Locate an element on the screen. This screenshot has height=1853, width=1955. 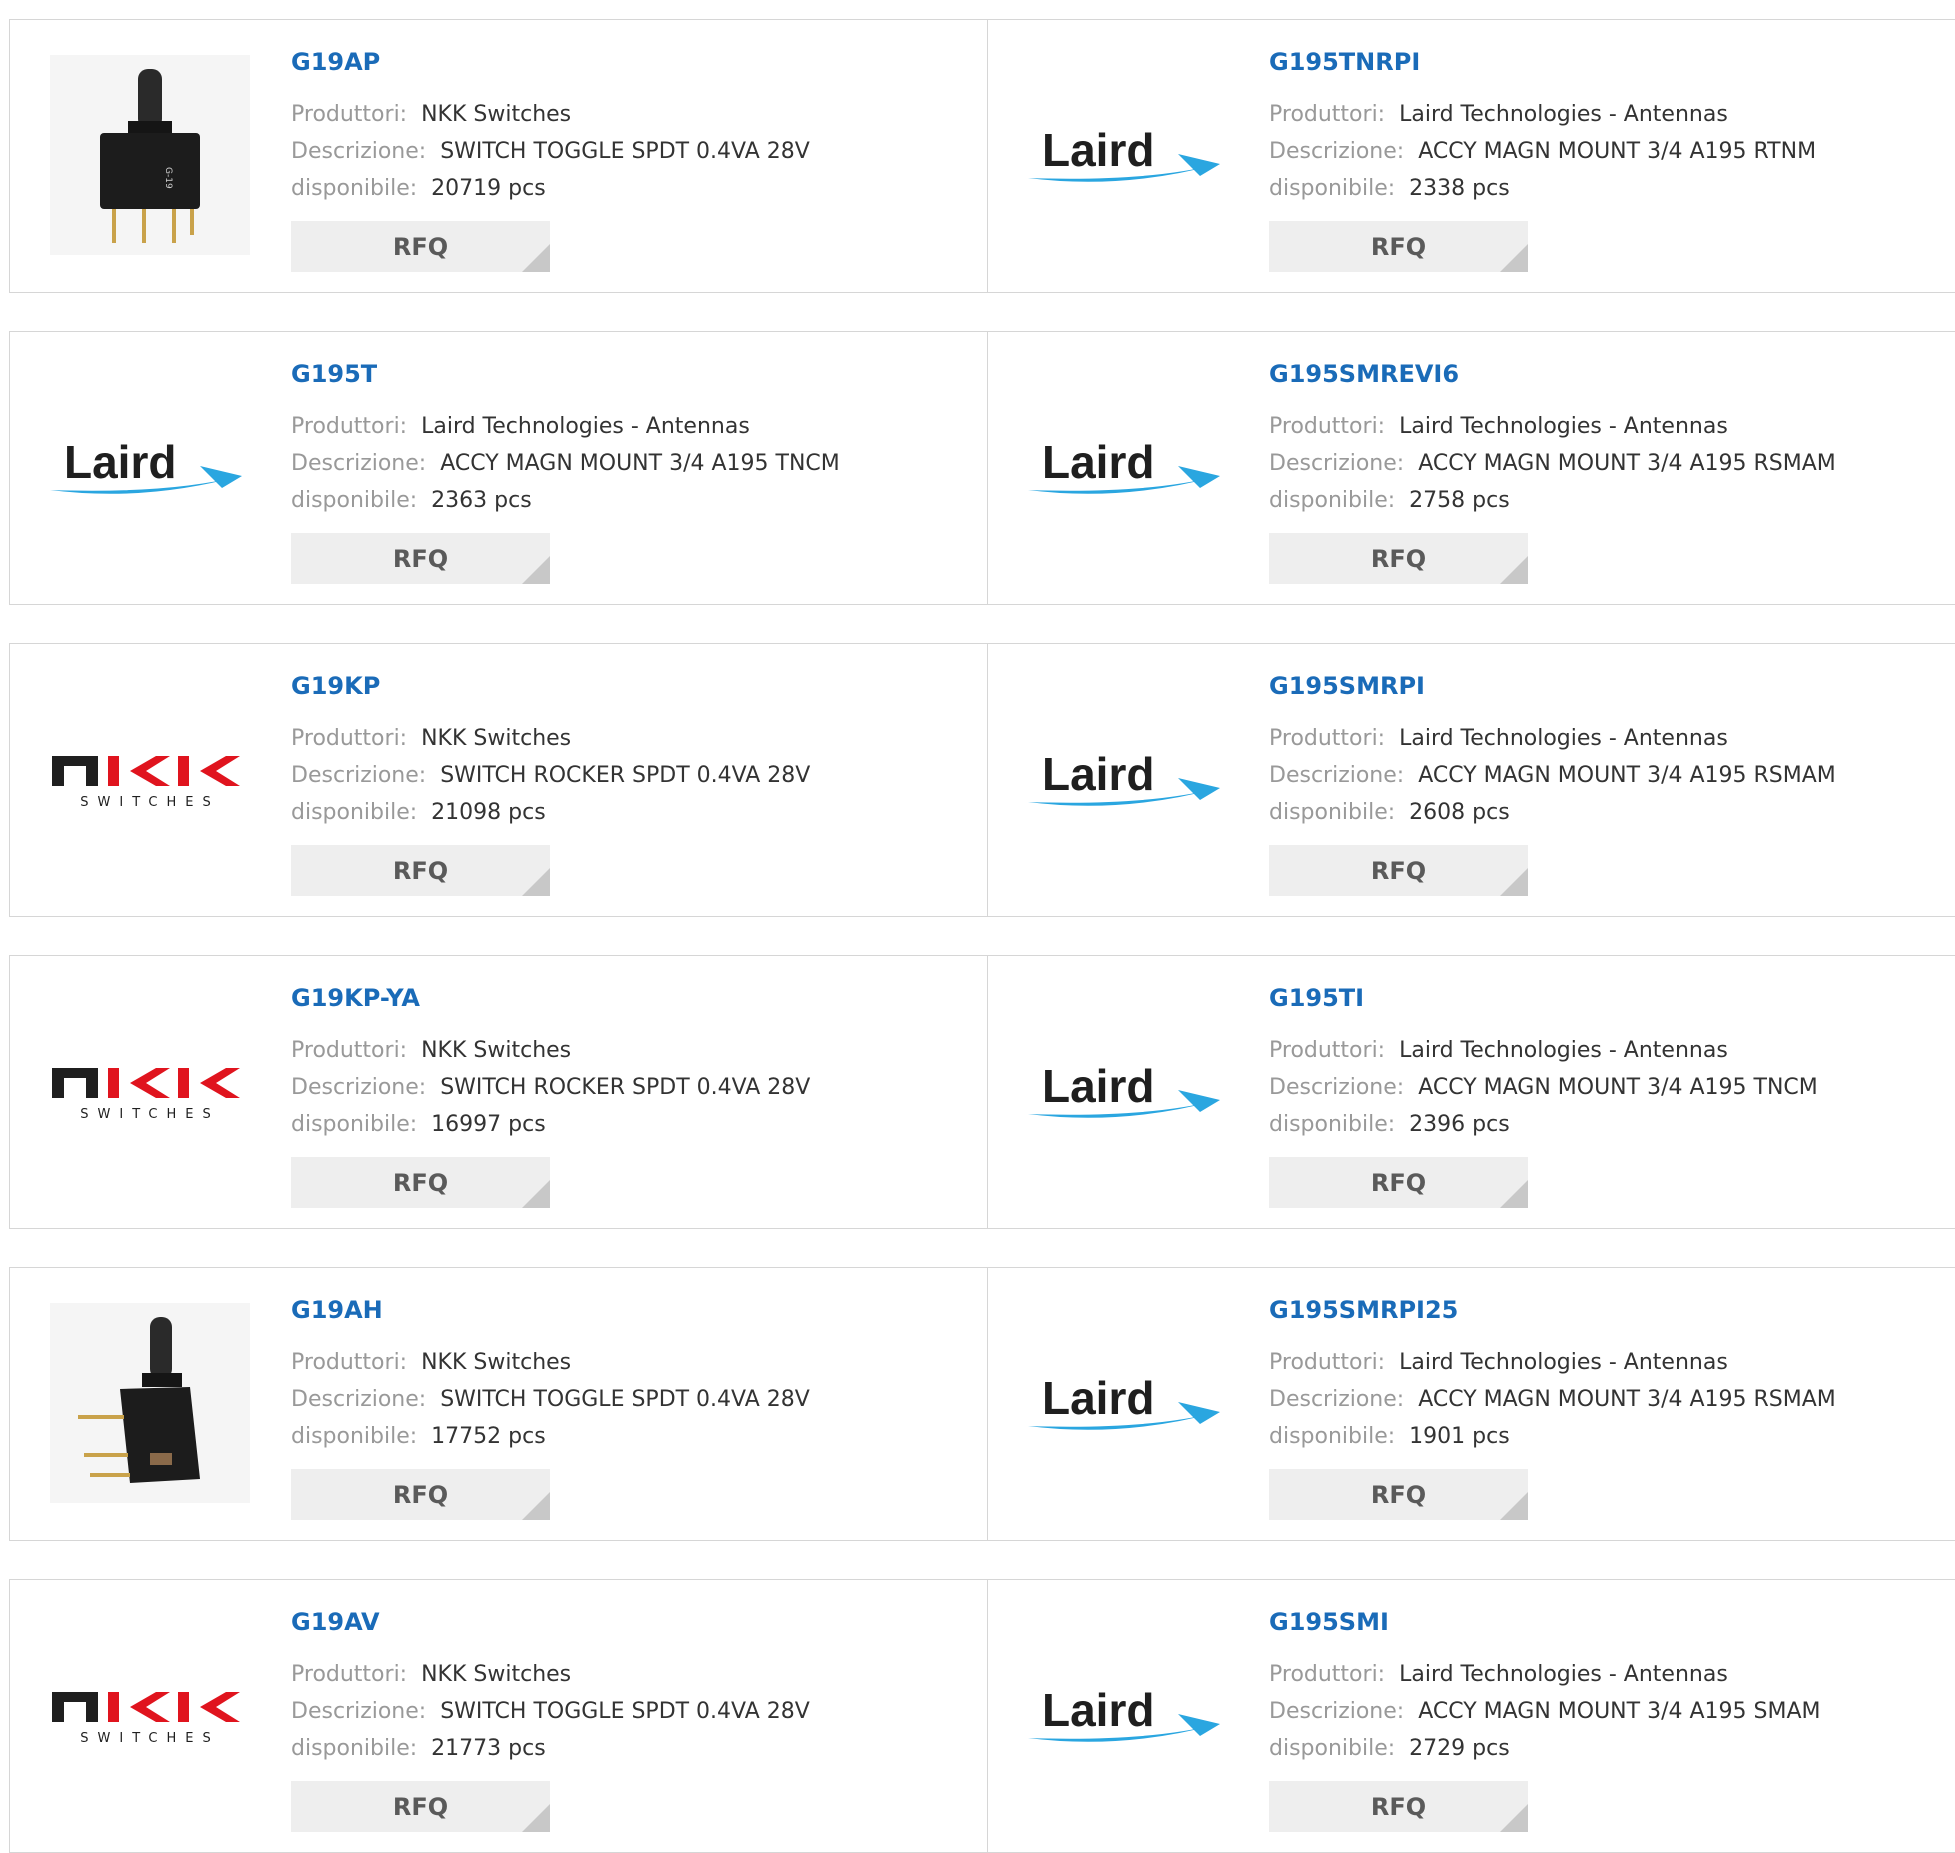
stock-value: 2608 pcs is located at coordinates (1459, 812).